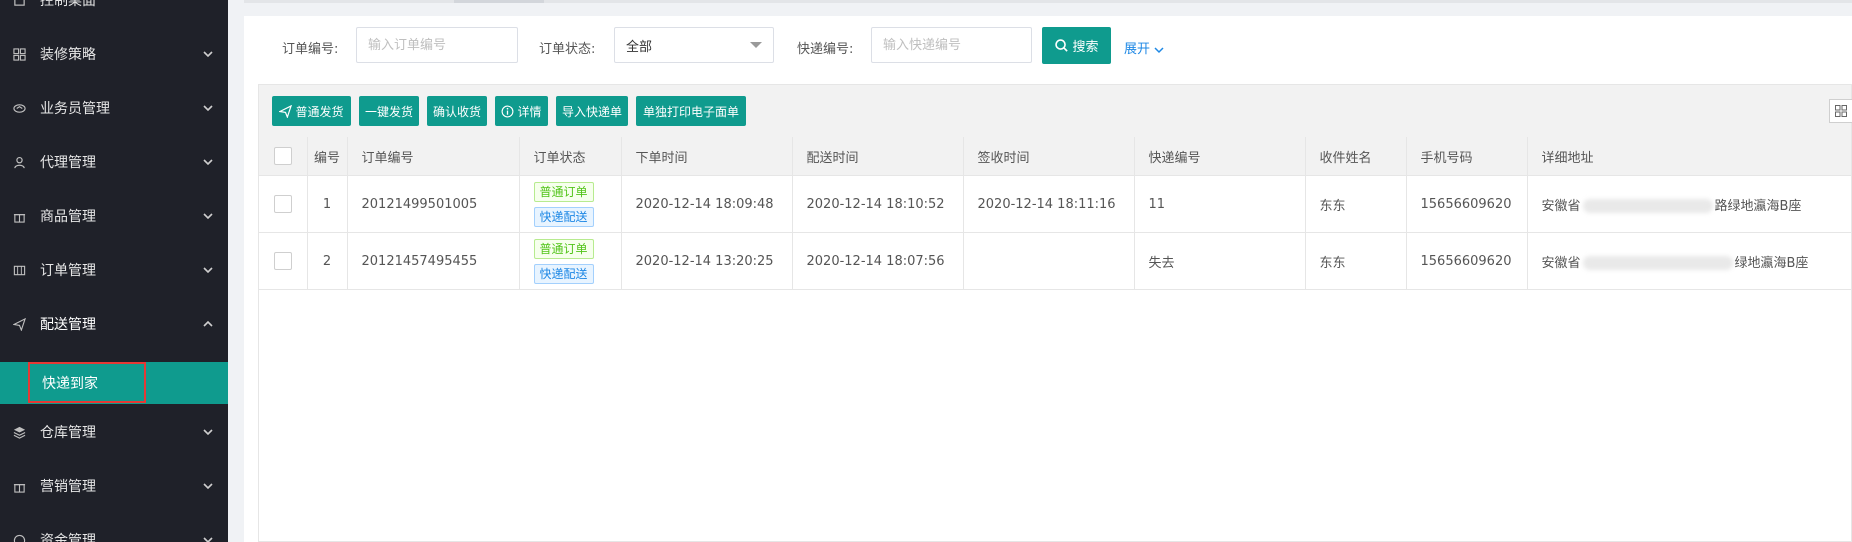  What do you see at coordinates (567, 49) in the screenshot?
I see `status-label: 订单状态:` at bounding box center [567, 49].